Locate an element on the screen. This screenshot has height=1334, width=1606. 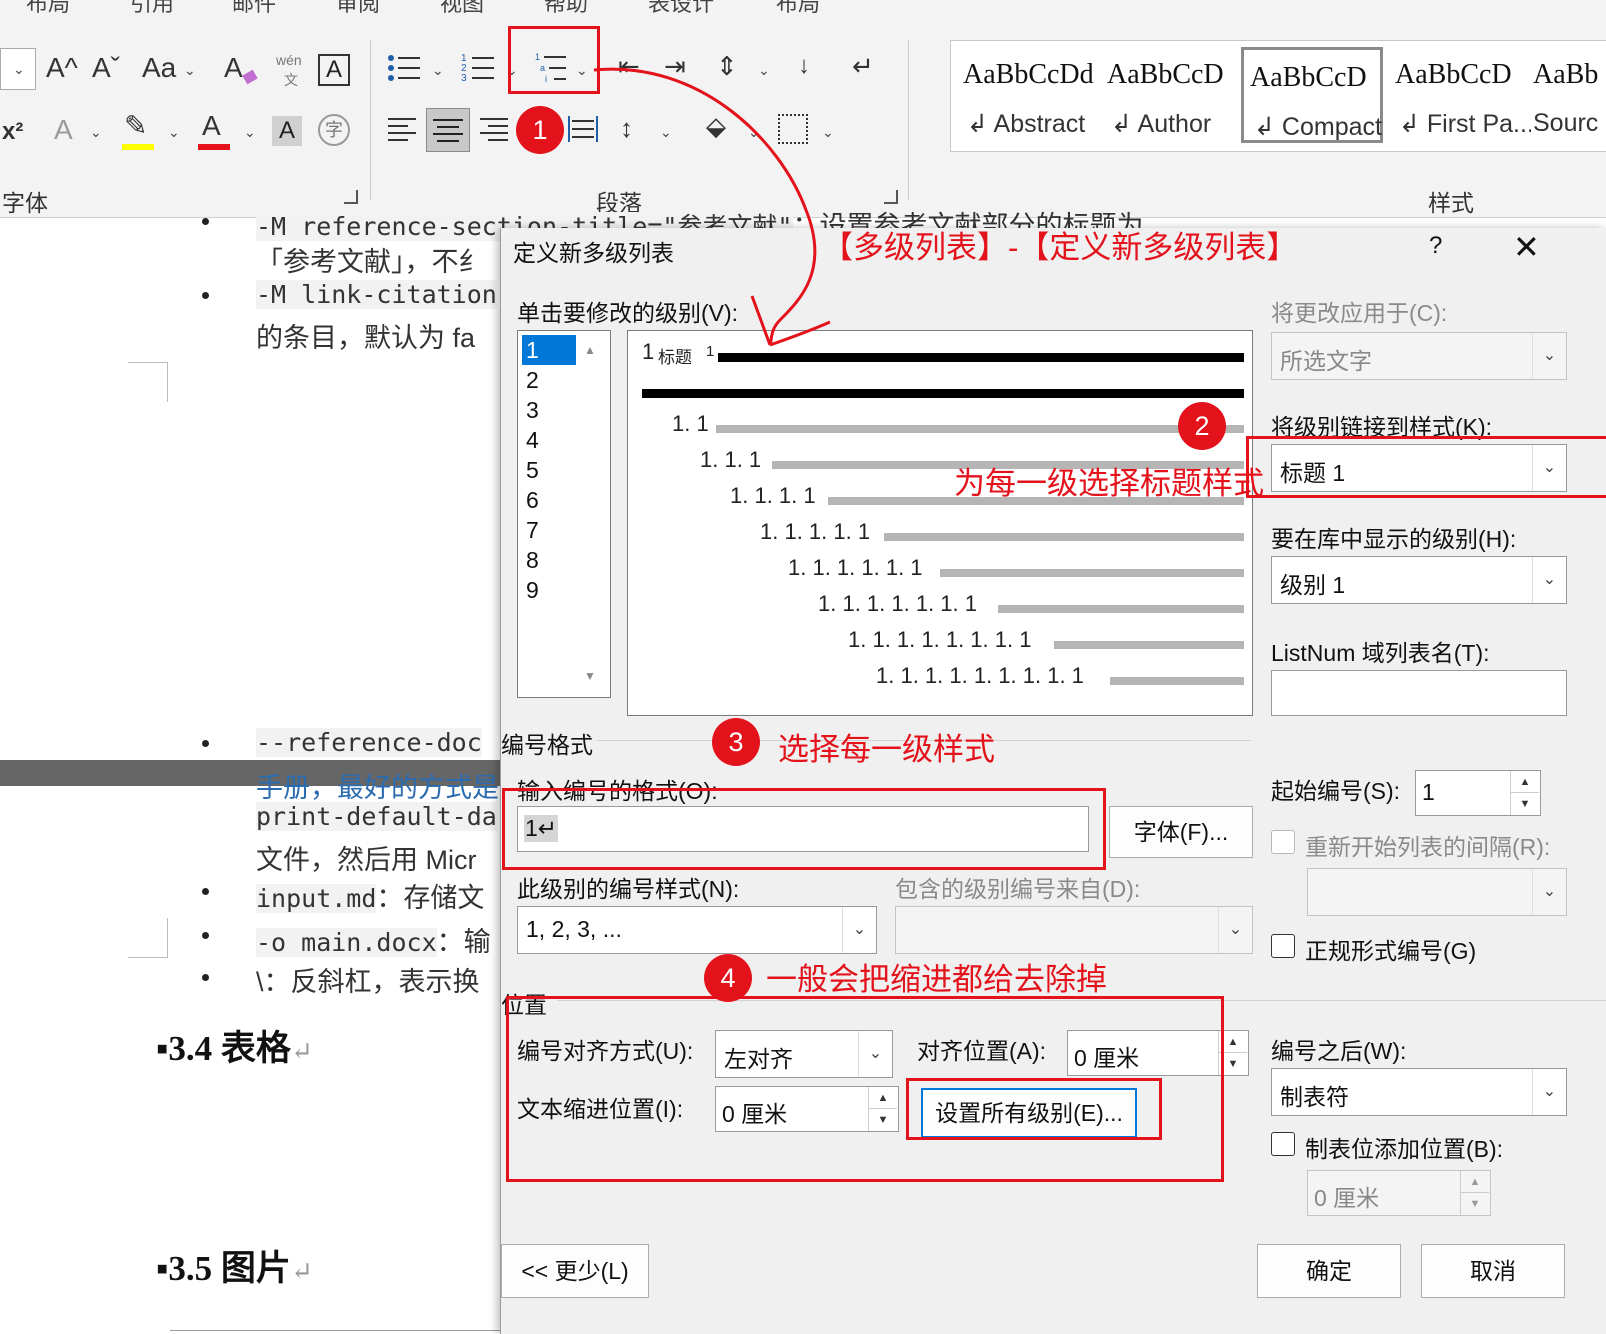
character-border-icon: A is located at coordinates (334, 70).